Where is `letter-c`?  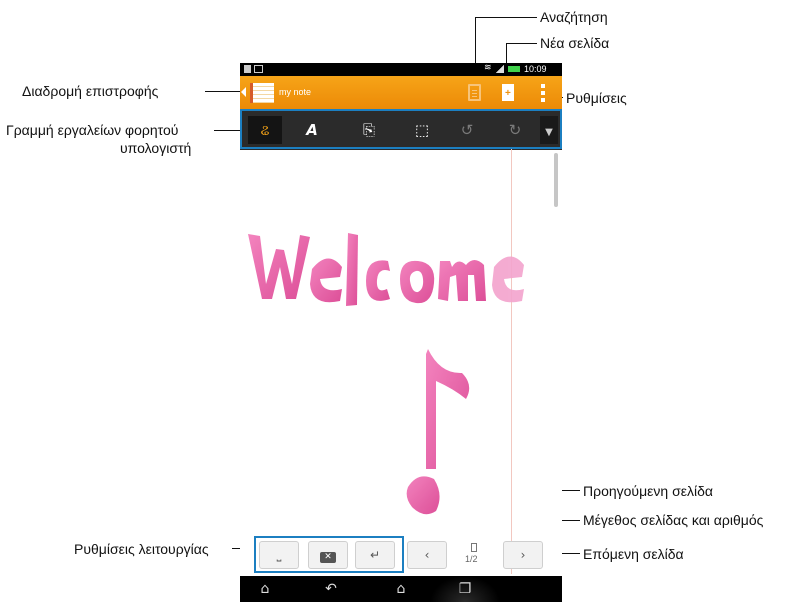 letter-c is located at coordinates (378, 280).